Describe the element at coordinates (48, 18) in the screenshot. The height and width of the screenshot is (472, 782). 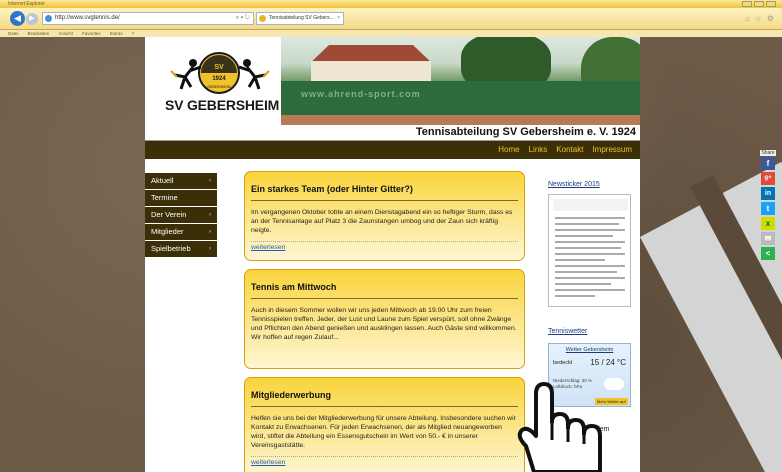
I see `site-favicon-icon` at that location.